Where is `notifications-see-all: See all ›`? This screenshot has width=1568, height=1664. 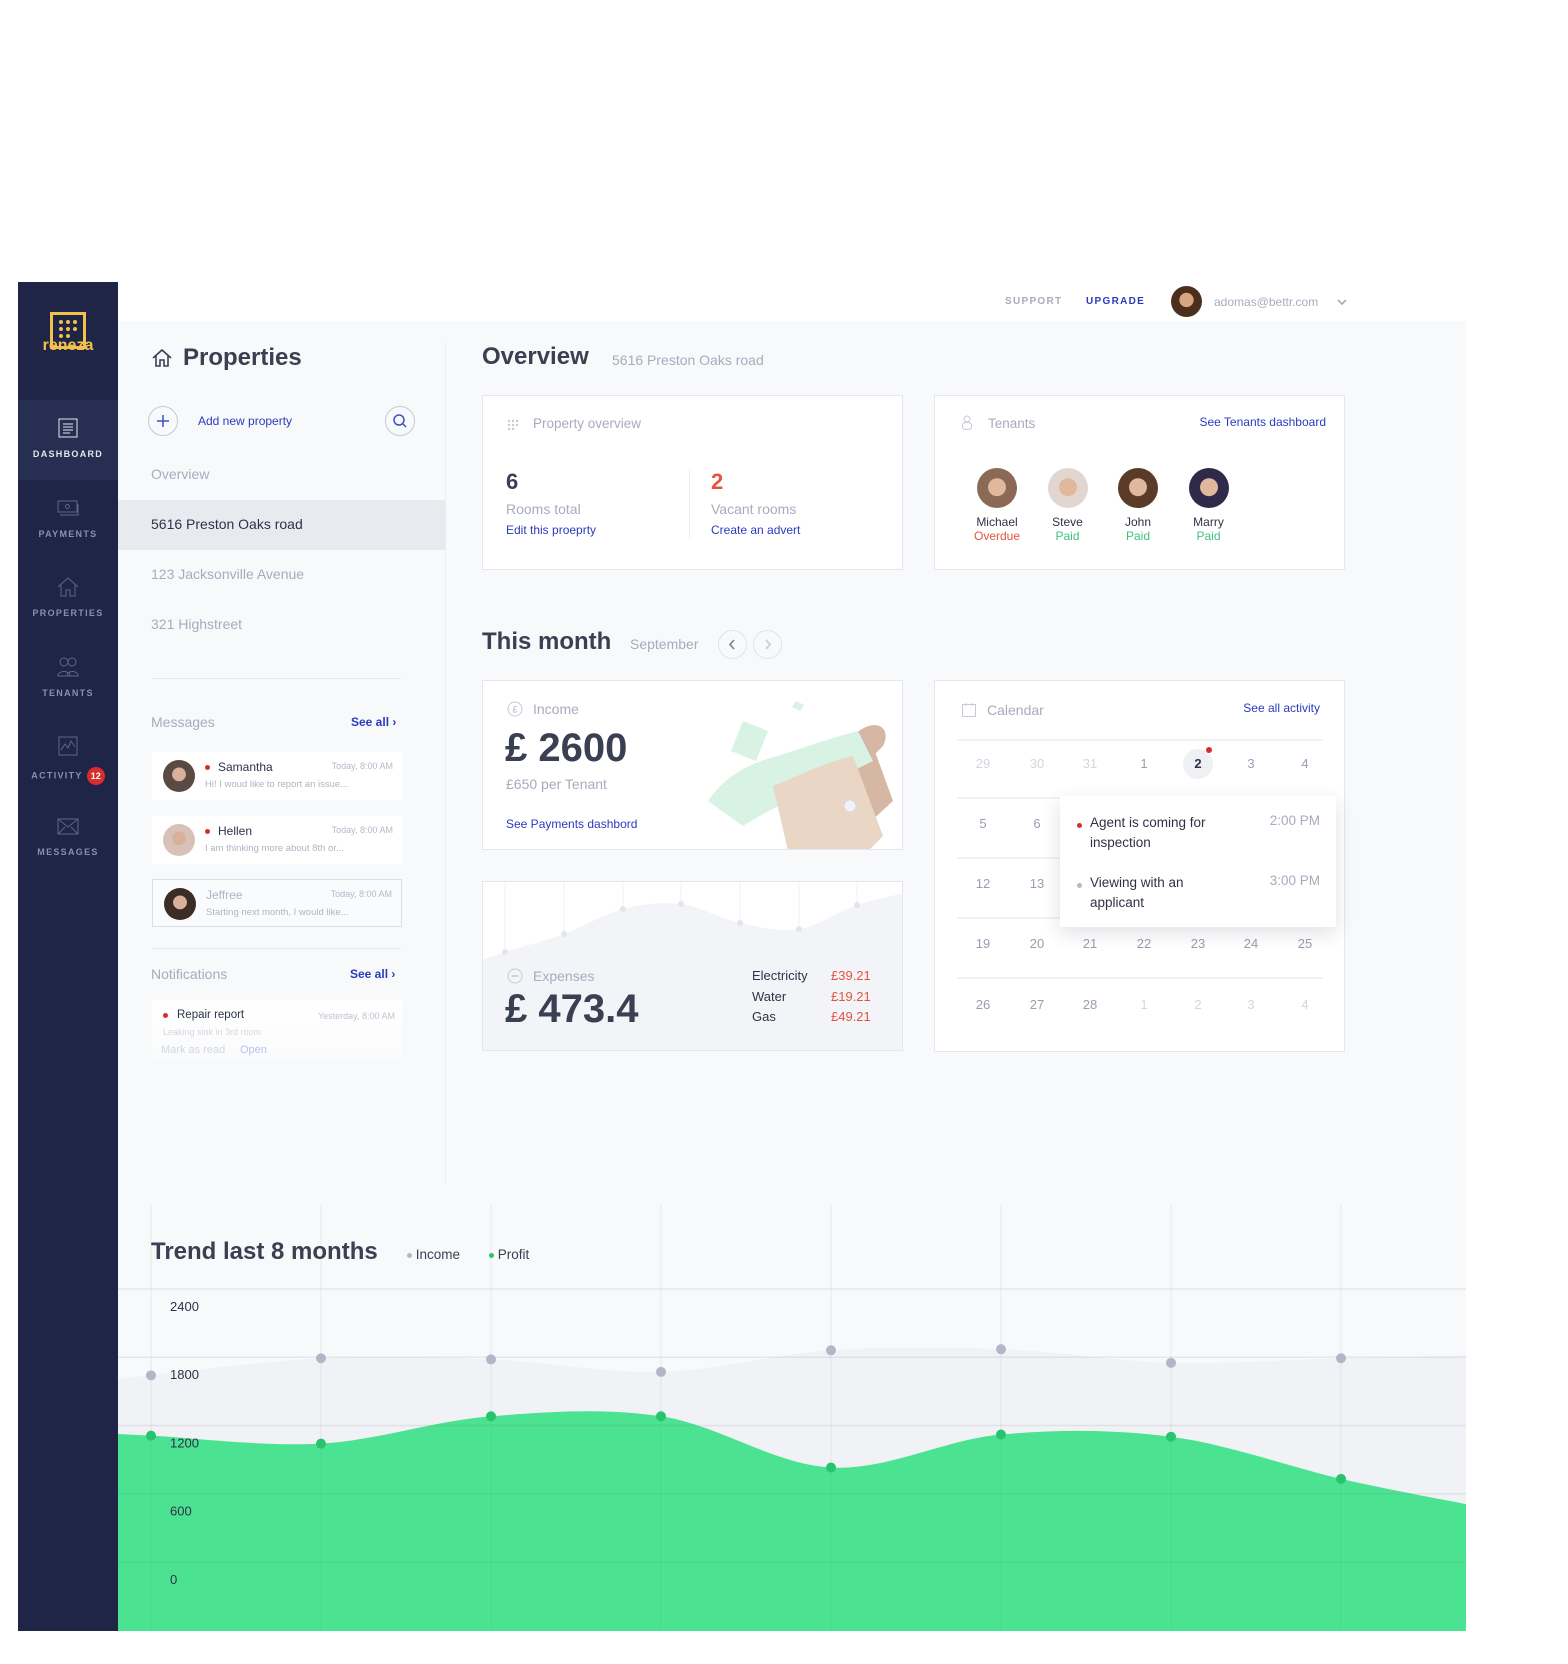
notifications-see-all: See all › is located at coordinates (372, 974).